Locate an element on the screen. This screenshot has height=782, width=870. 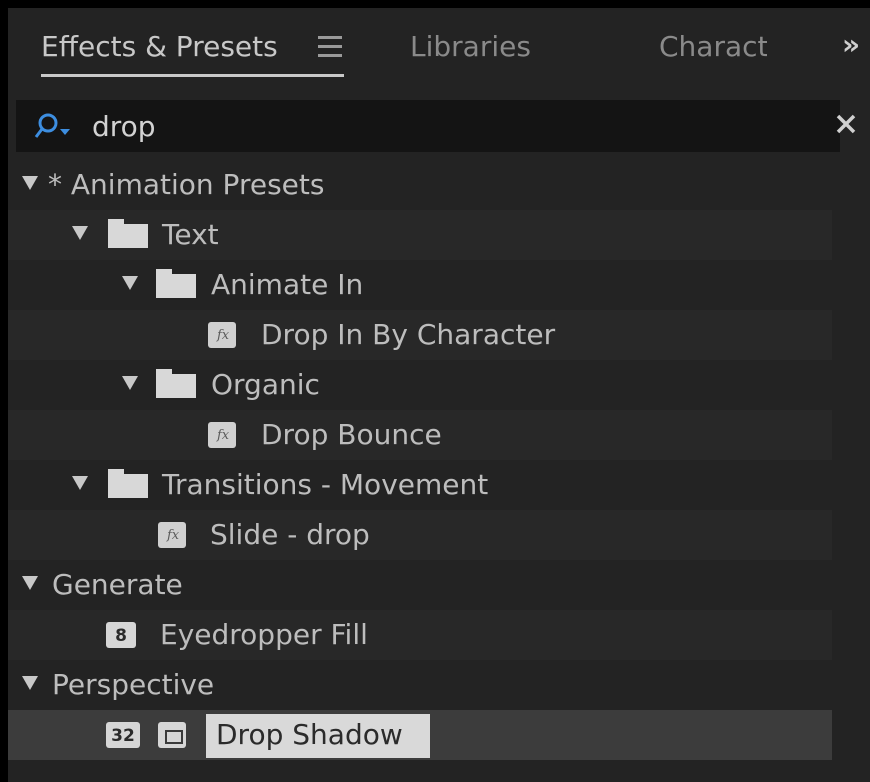
tree-item-label: Drop In By Character is located at coordinates (408, 334).